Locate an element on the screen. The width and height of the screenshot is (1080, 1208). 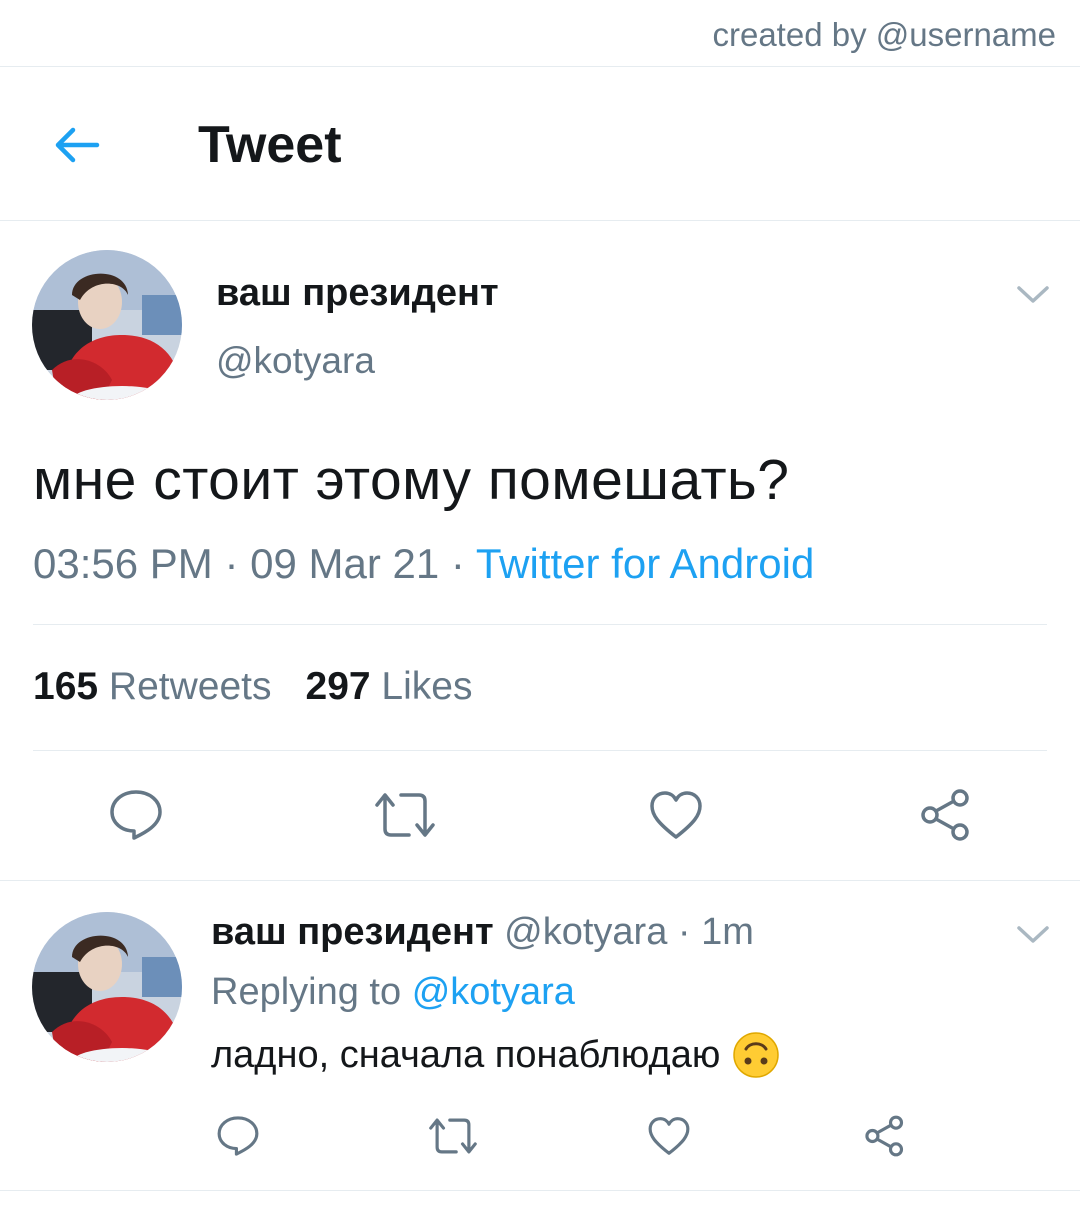
retweets-label: Retweets is located at coordinates (190, 686).